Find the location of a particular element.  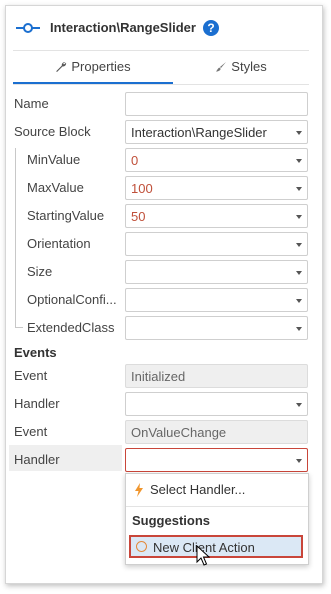

help-icon: ? is located at coordinates (211, 28).